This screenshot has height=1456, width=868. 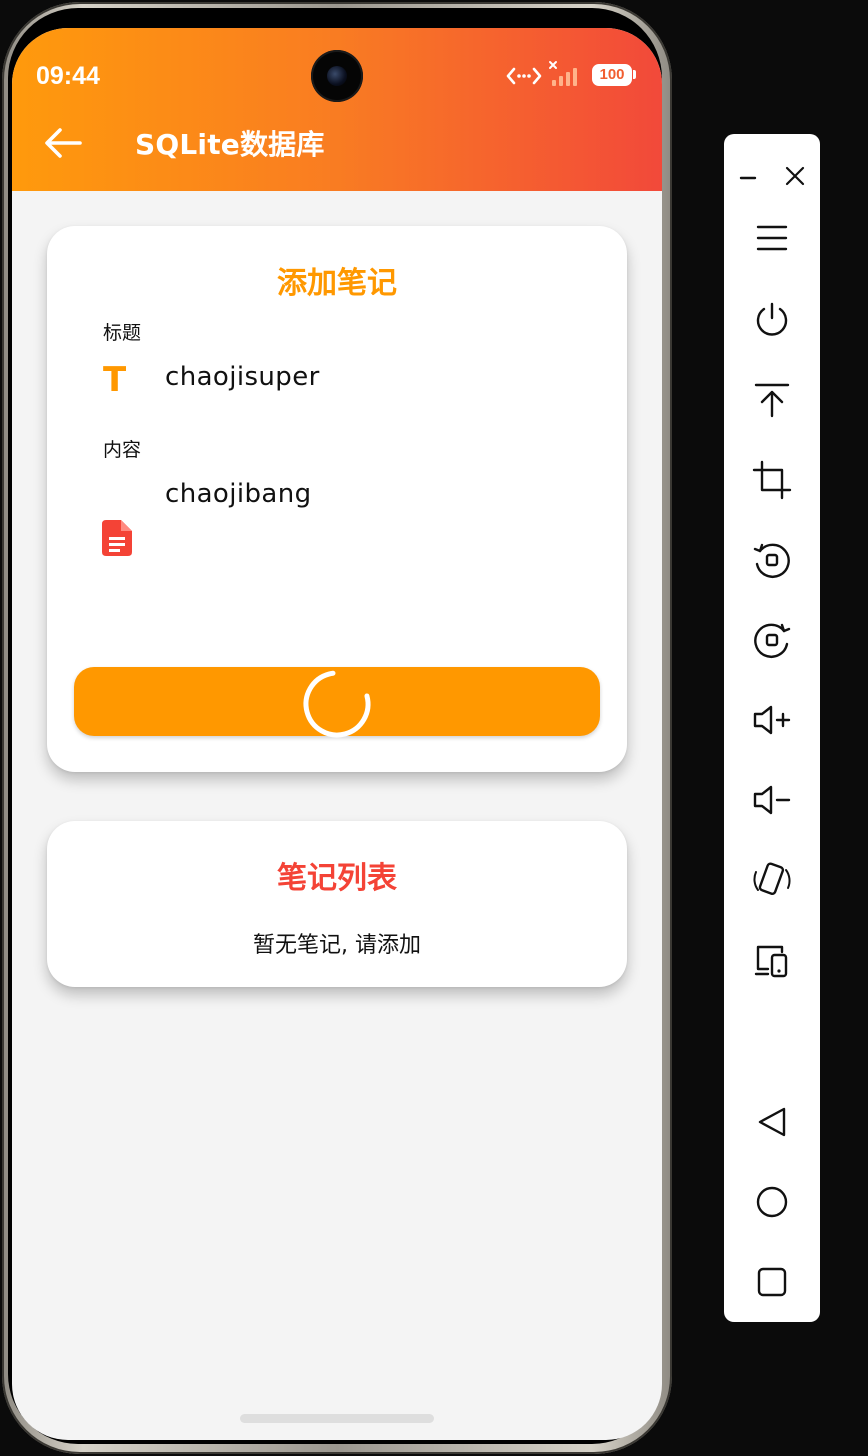 I want to click on camera-lens, so click(x=337, y=76).